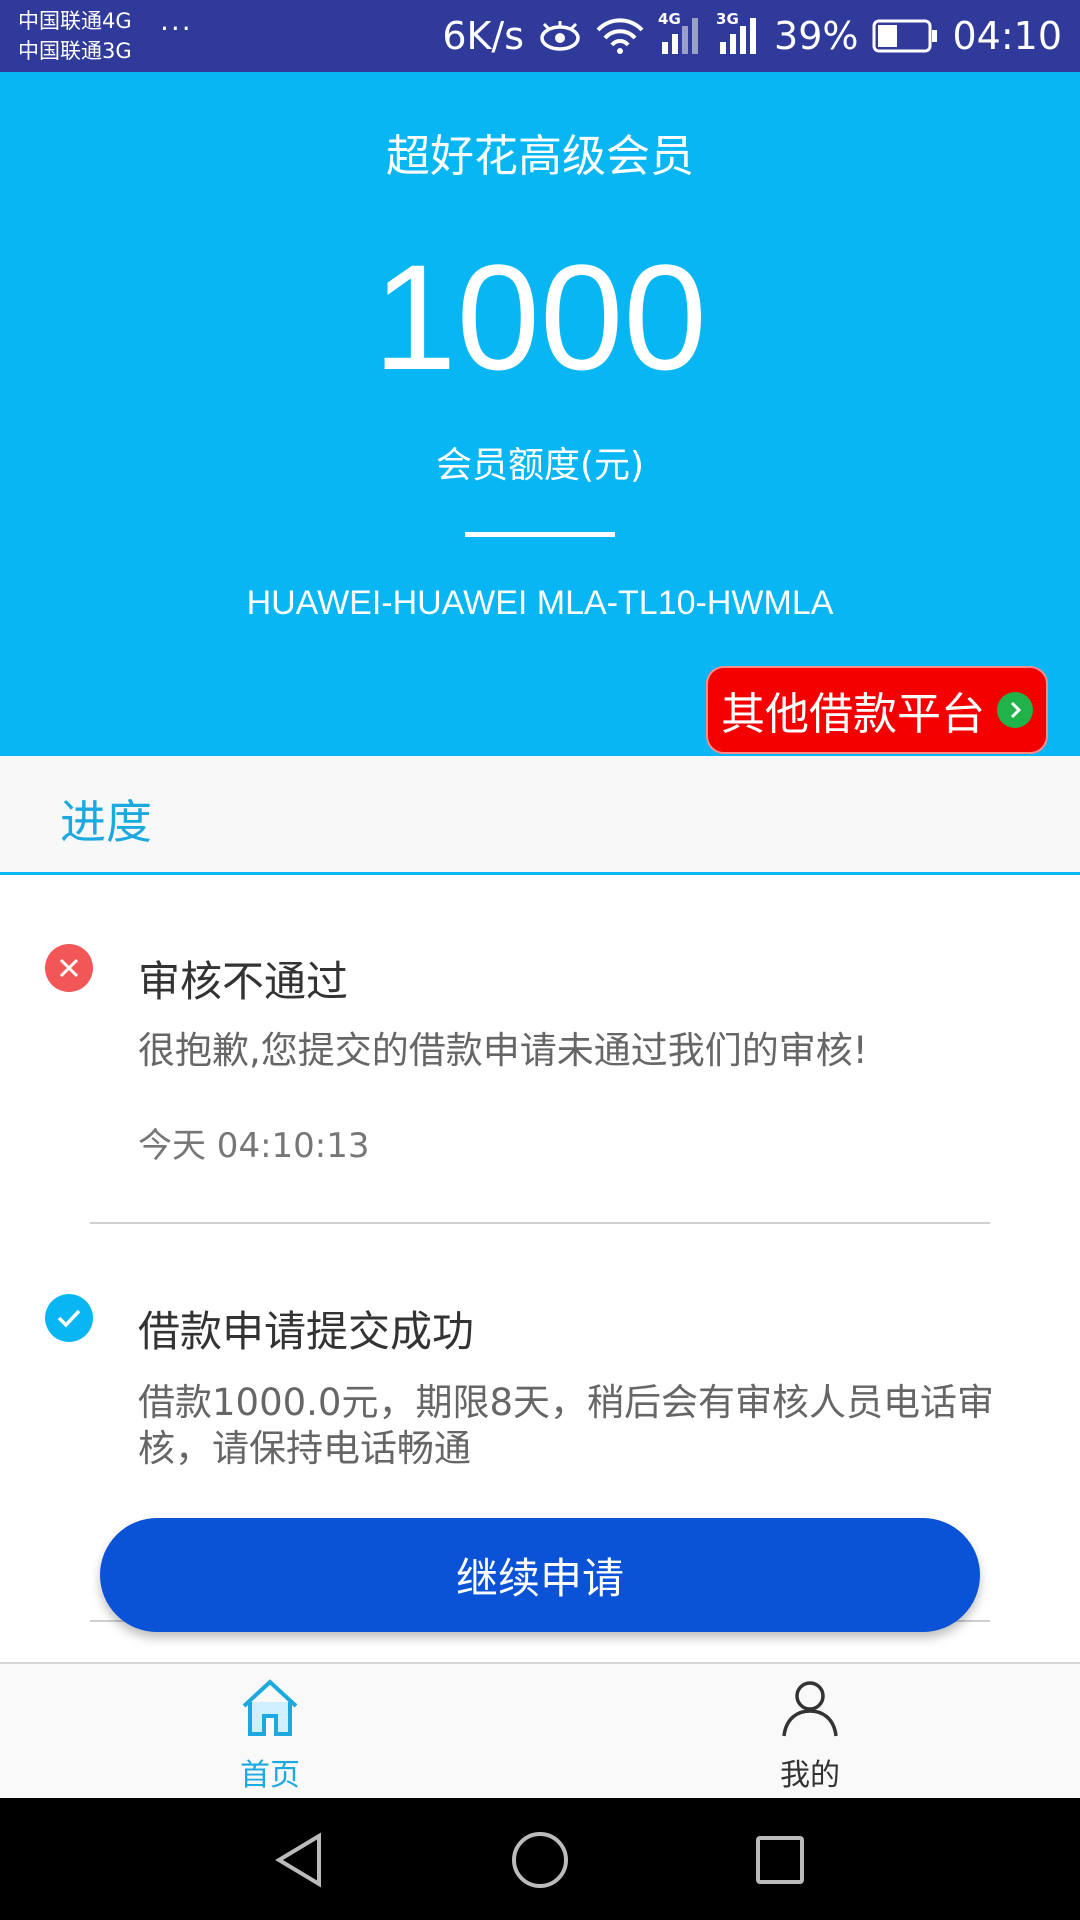  Describe the element at coordinates (69, 968) in the screenshot. I see `close-icon` at that location.